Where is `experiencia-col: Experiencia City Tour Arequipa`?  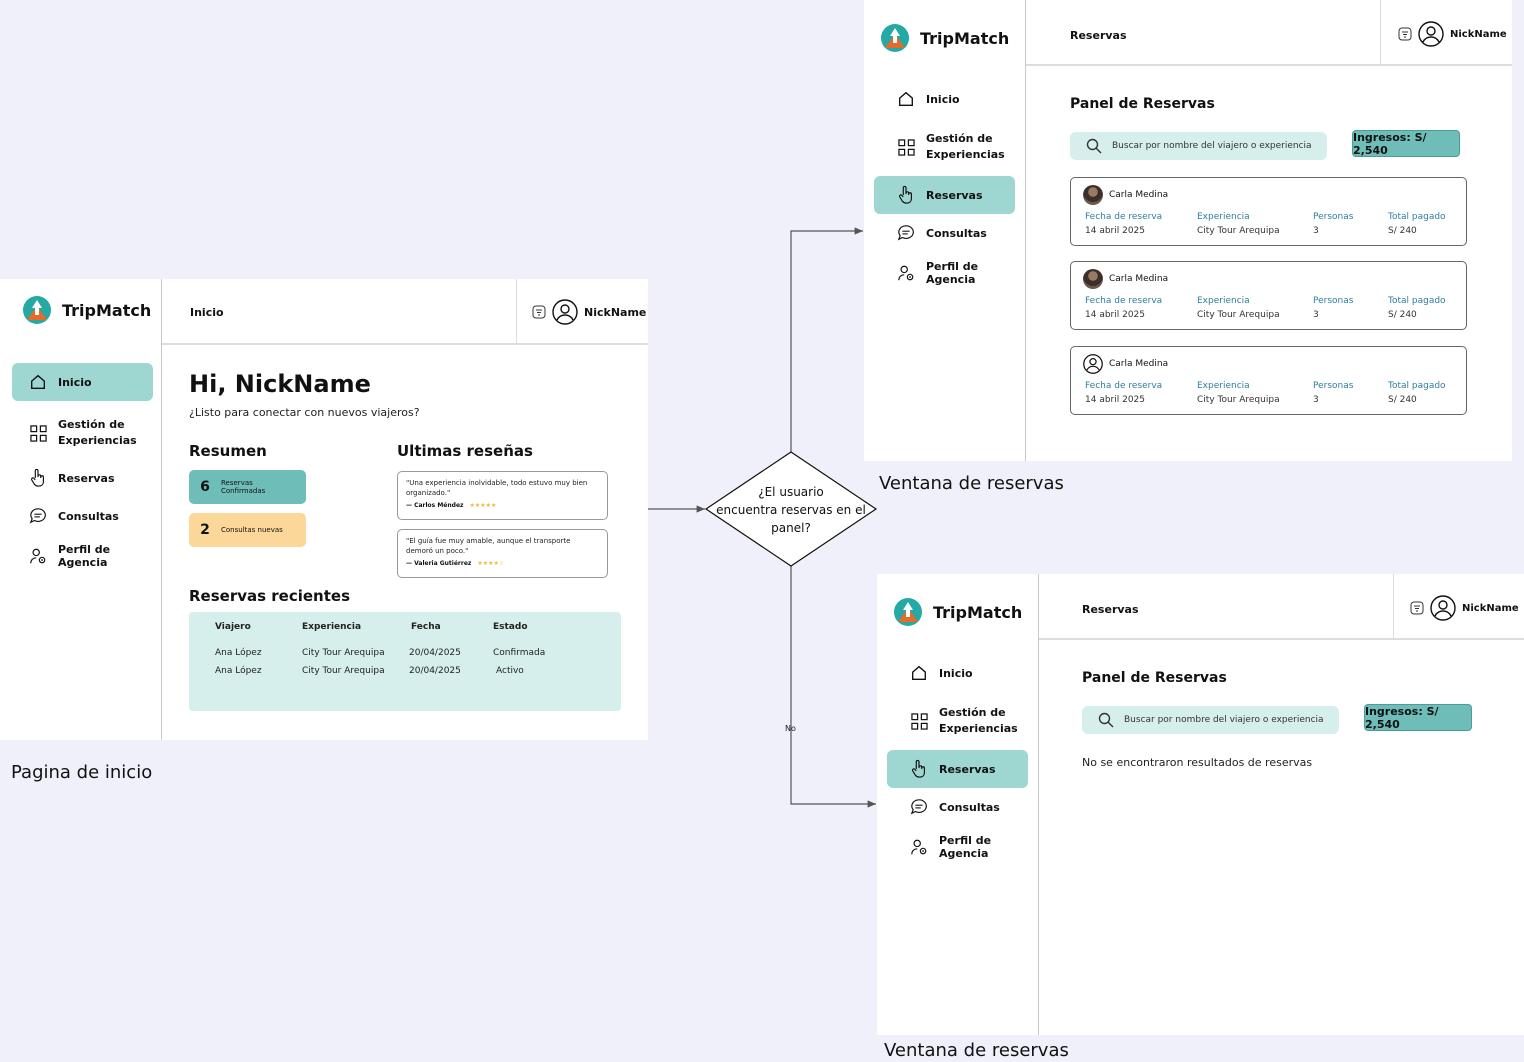
experiencia-col: Experiencia City Tour Arequipa is located at coordinates (1238, 224).